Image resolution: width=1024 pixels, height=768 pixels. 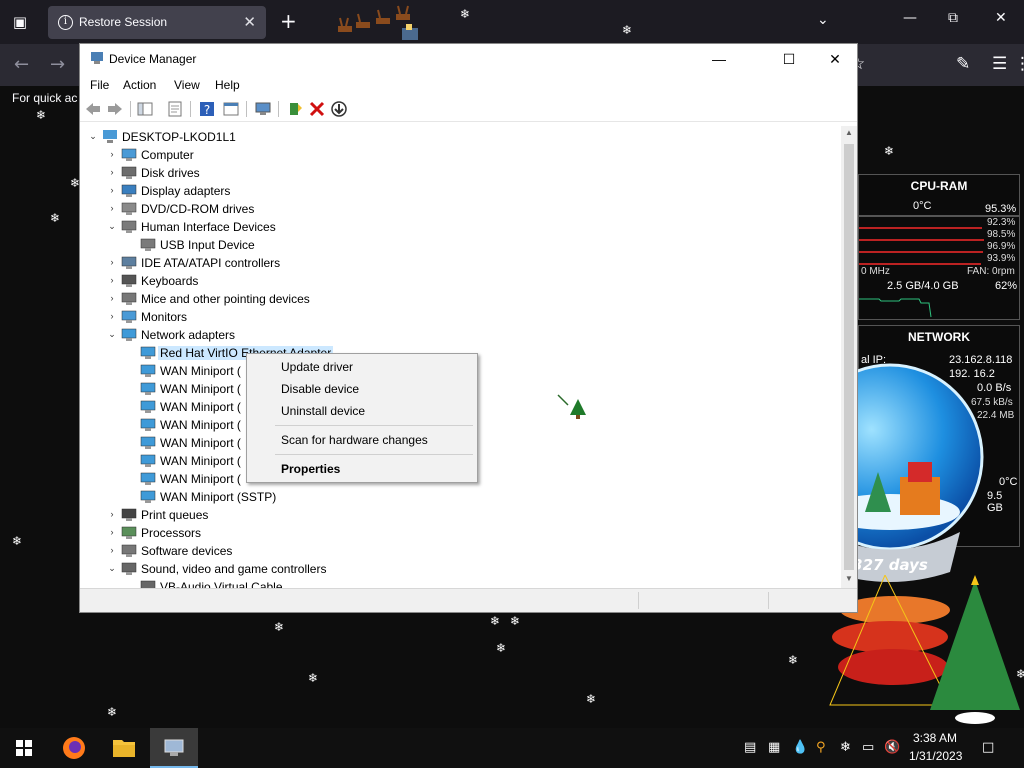 What do you see at coordinates (317, 367) in the screenshot?
I see `menu-item-update-driver: Update driver` at bounding box center [317, 367].